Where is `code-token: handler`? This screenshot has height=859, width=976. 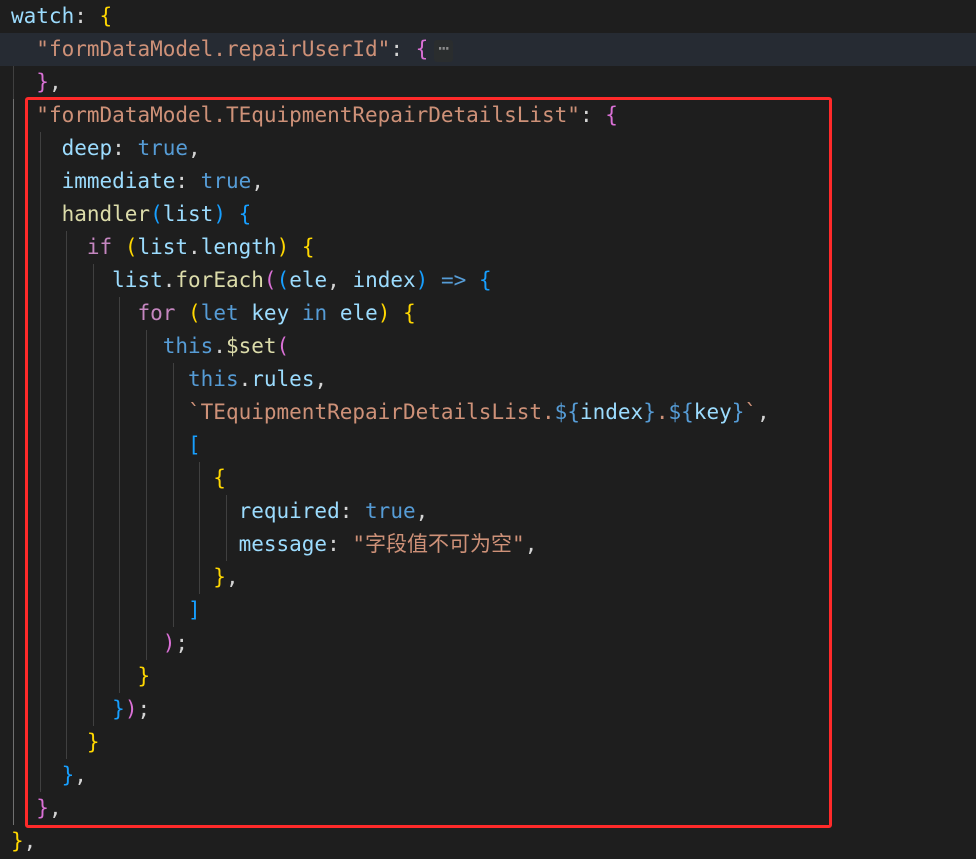
code-token: handler is located at coordinates (106, 214).